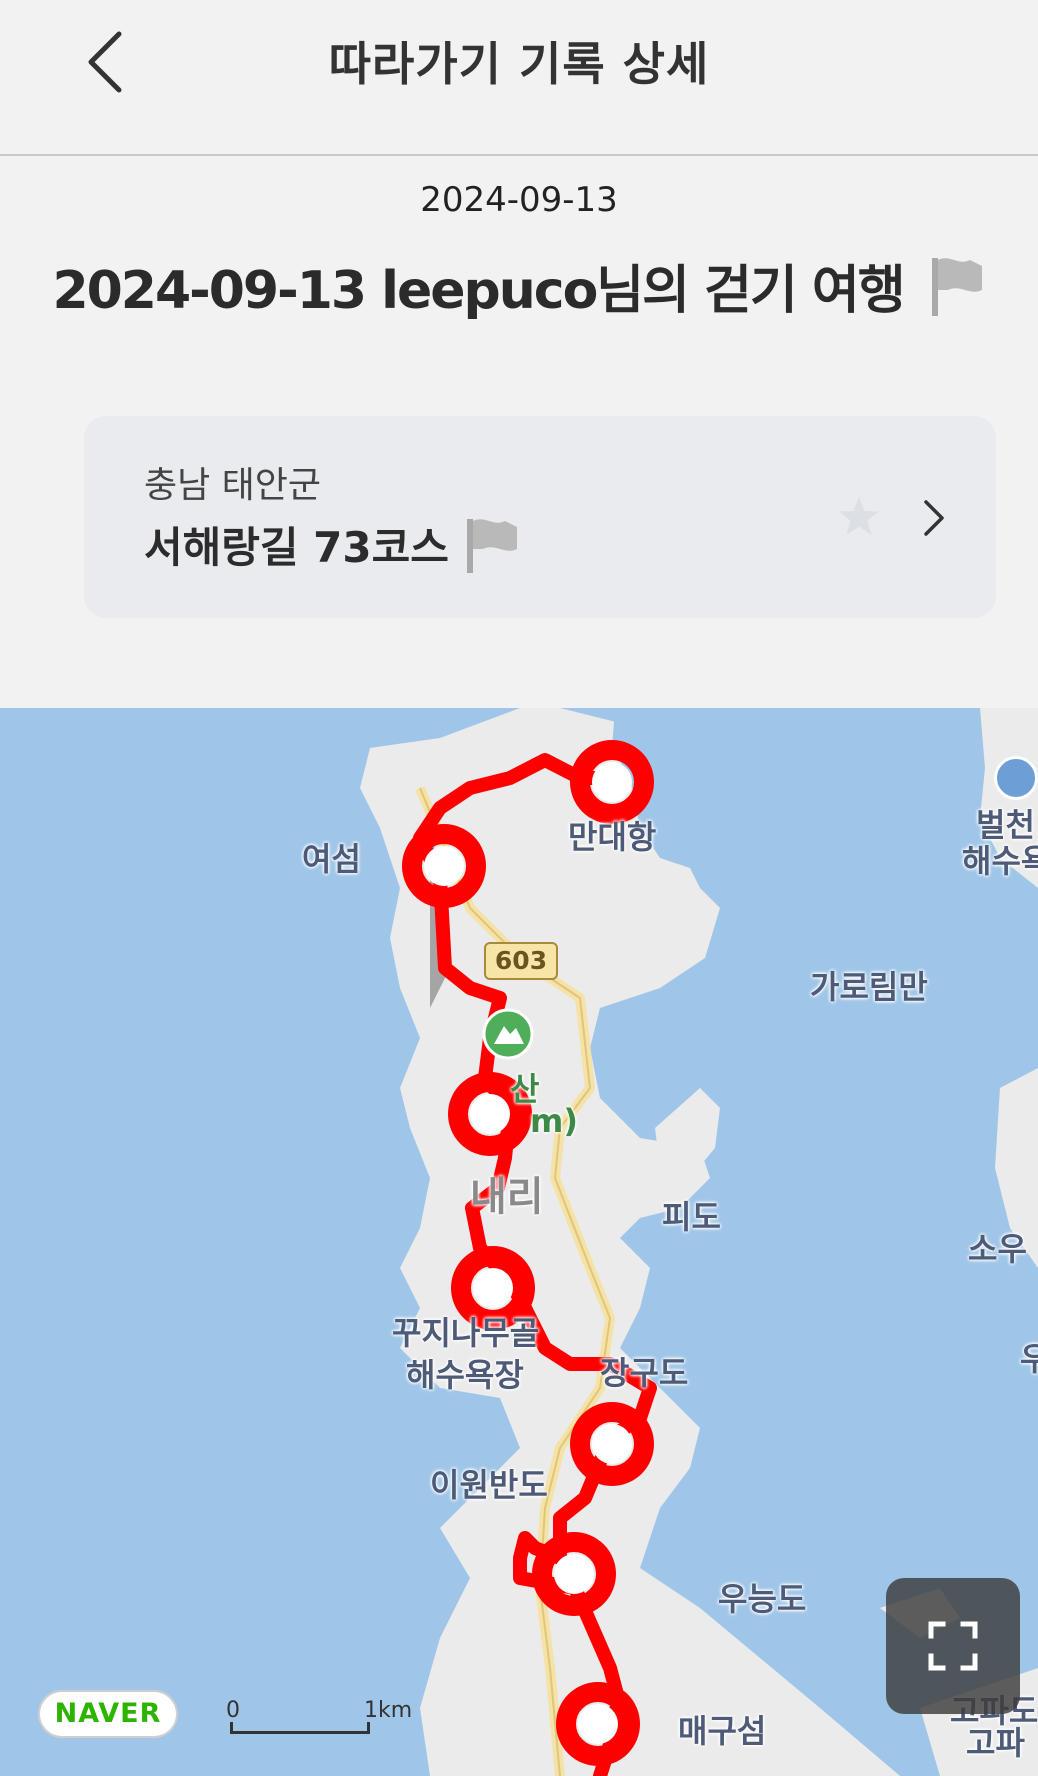 Image resolution: width=1038 pixels, height=1776 pixels. I want to click on chevron-right-icon, so click(934, 518).